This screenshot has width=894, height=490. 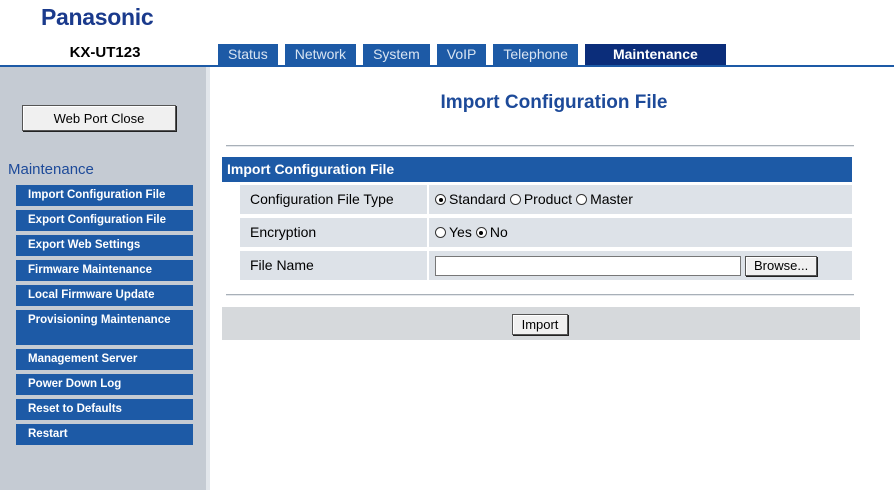 I want to click on radio-product-label: Product, so click(x=548, y=199).